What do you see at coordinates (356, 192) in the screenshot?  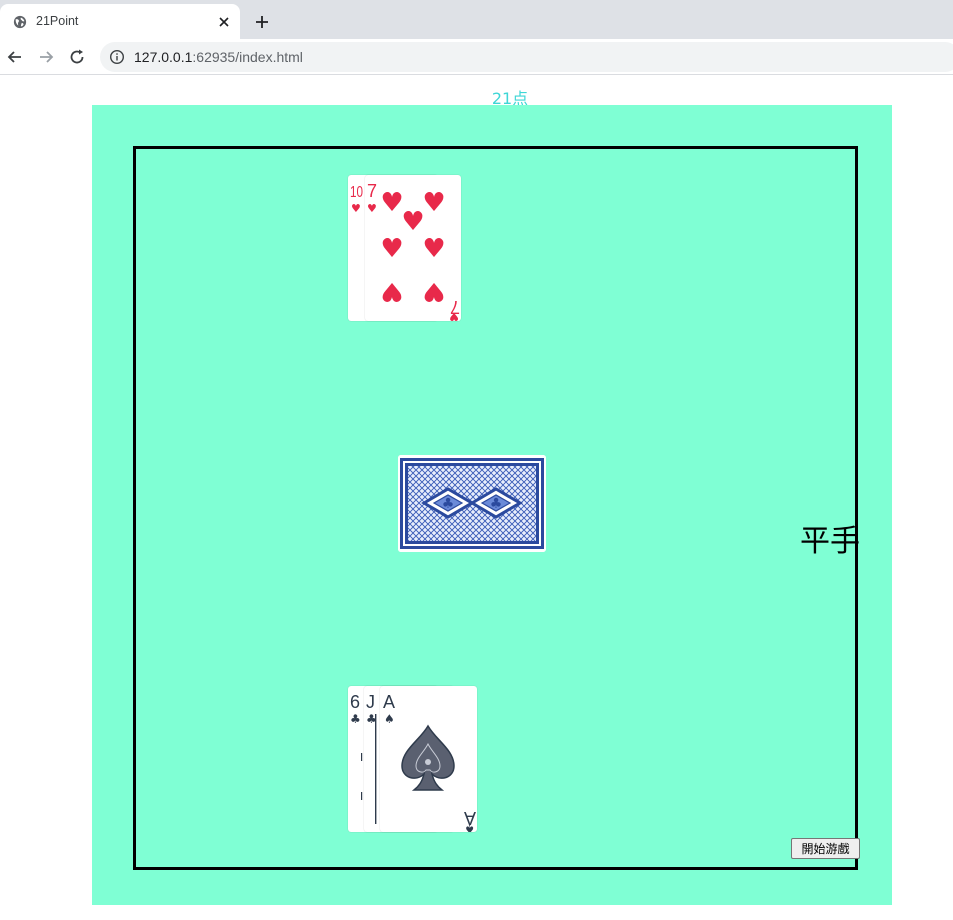 I see `card-rank: 10` at bounding box center [356, 192].